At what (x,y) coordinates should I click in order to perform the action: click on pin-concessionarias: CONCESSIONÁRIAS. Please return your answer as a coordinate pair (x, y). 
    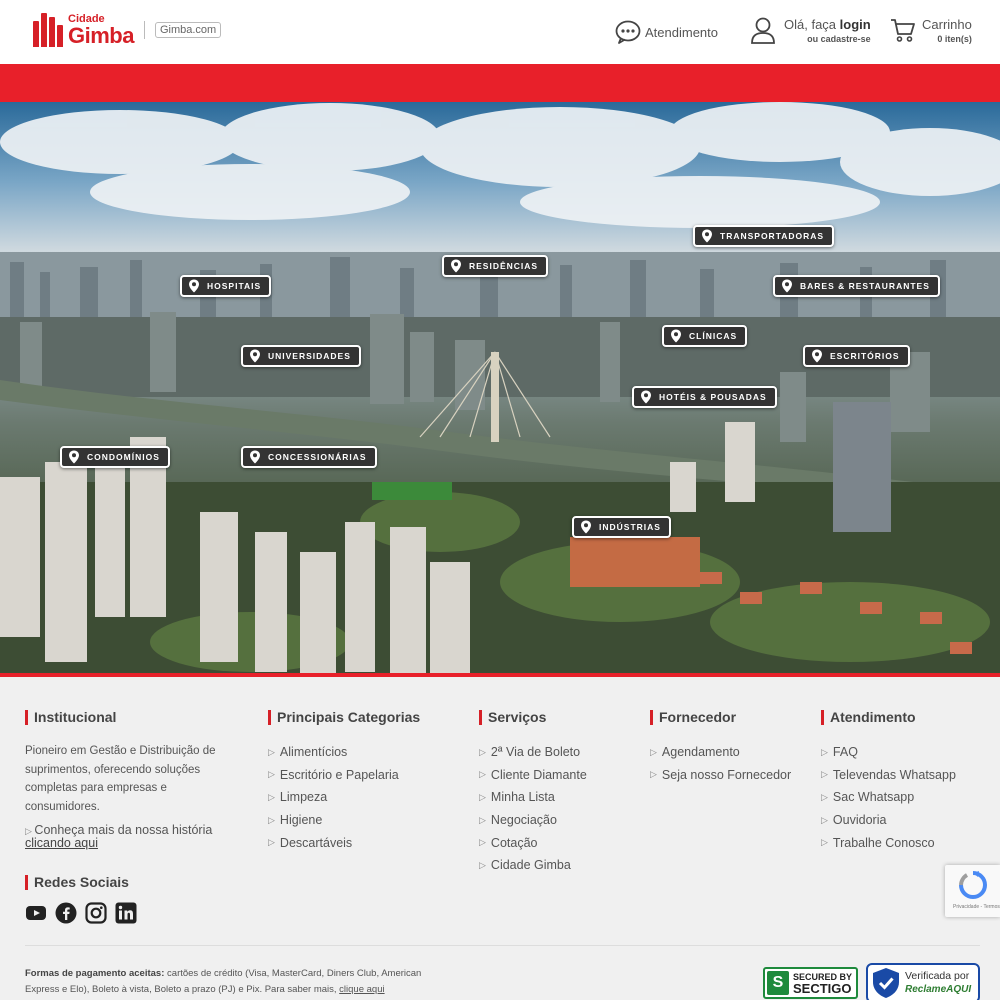
    Looking at the image, I should click on (309, 457).